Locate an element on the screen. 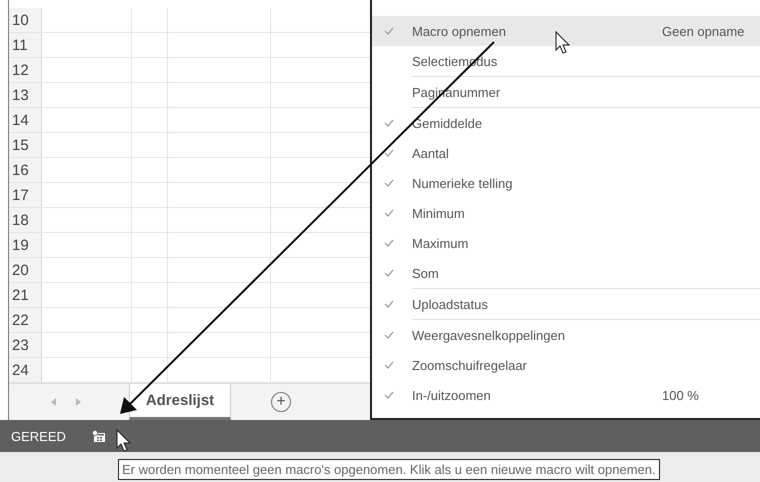 The width and height of the screenshot is (760, 482). menu-item: Maximum is located at coordinates (566, 243).